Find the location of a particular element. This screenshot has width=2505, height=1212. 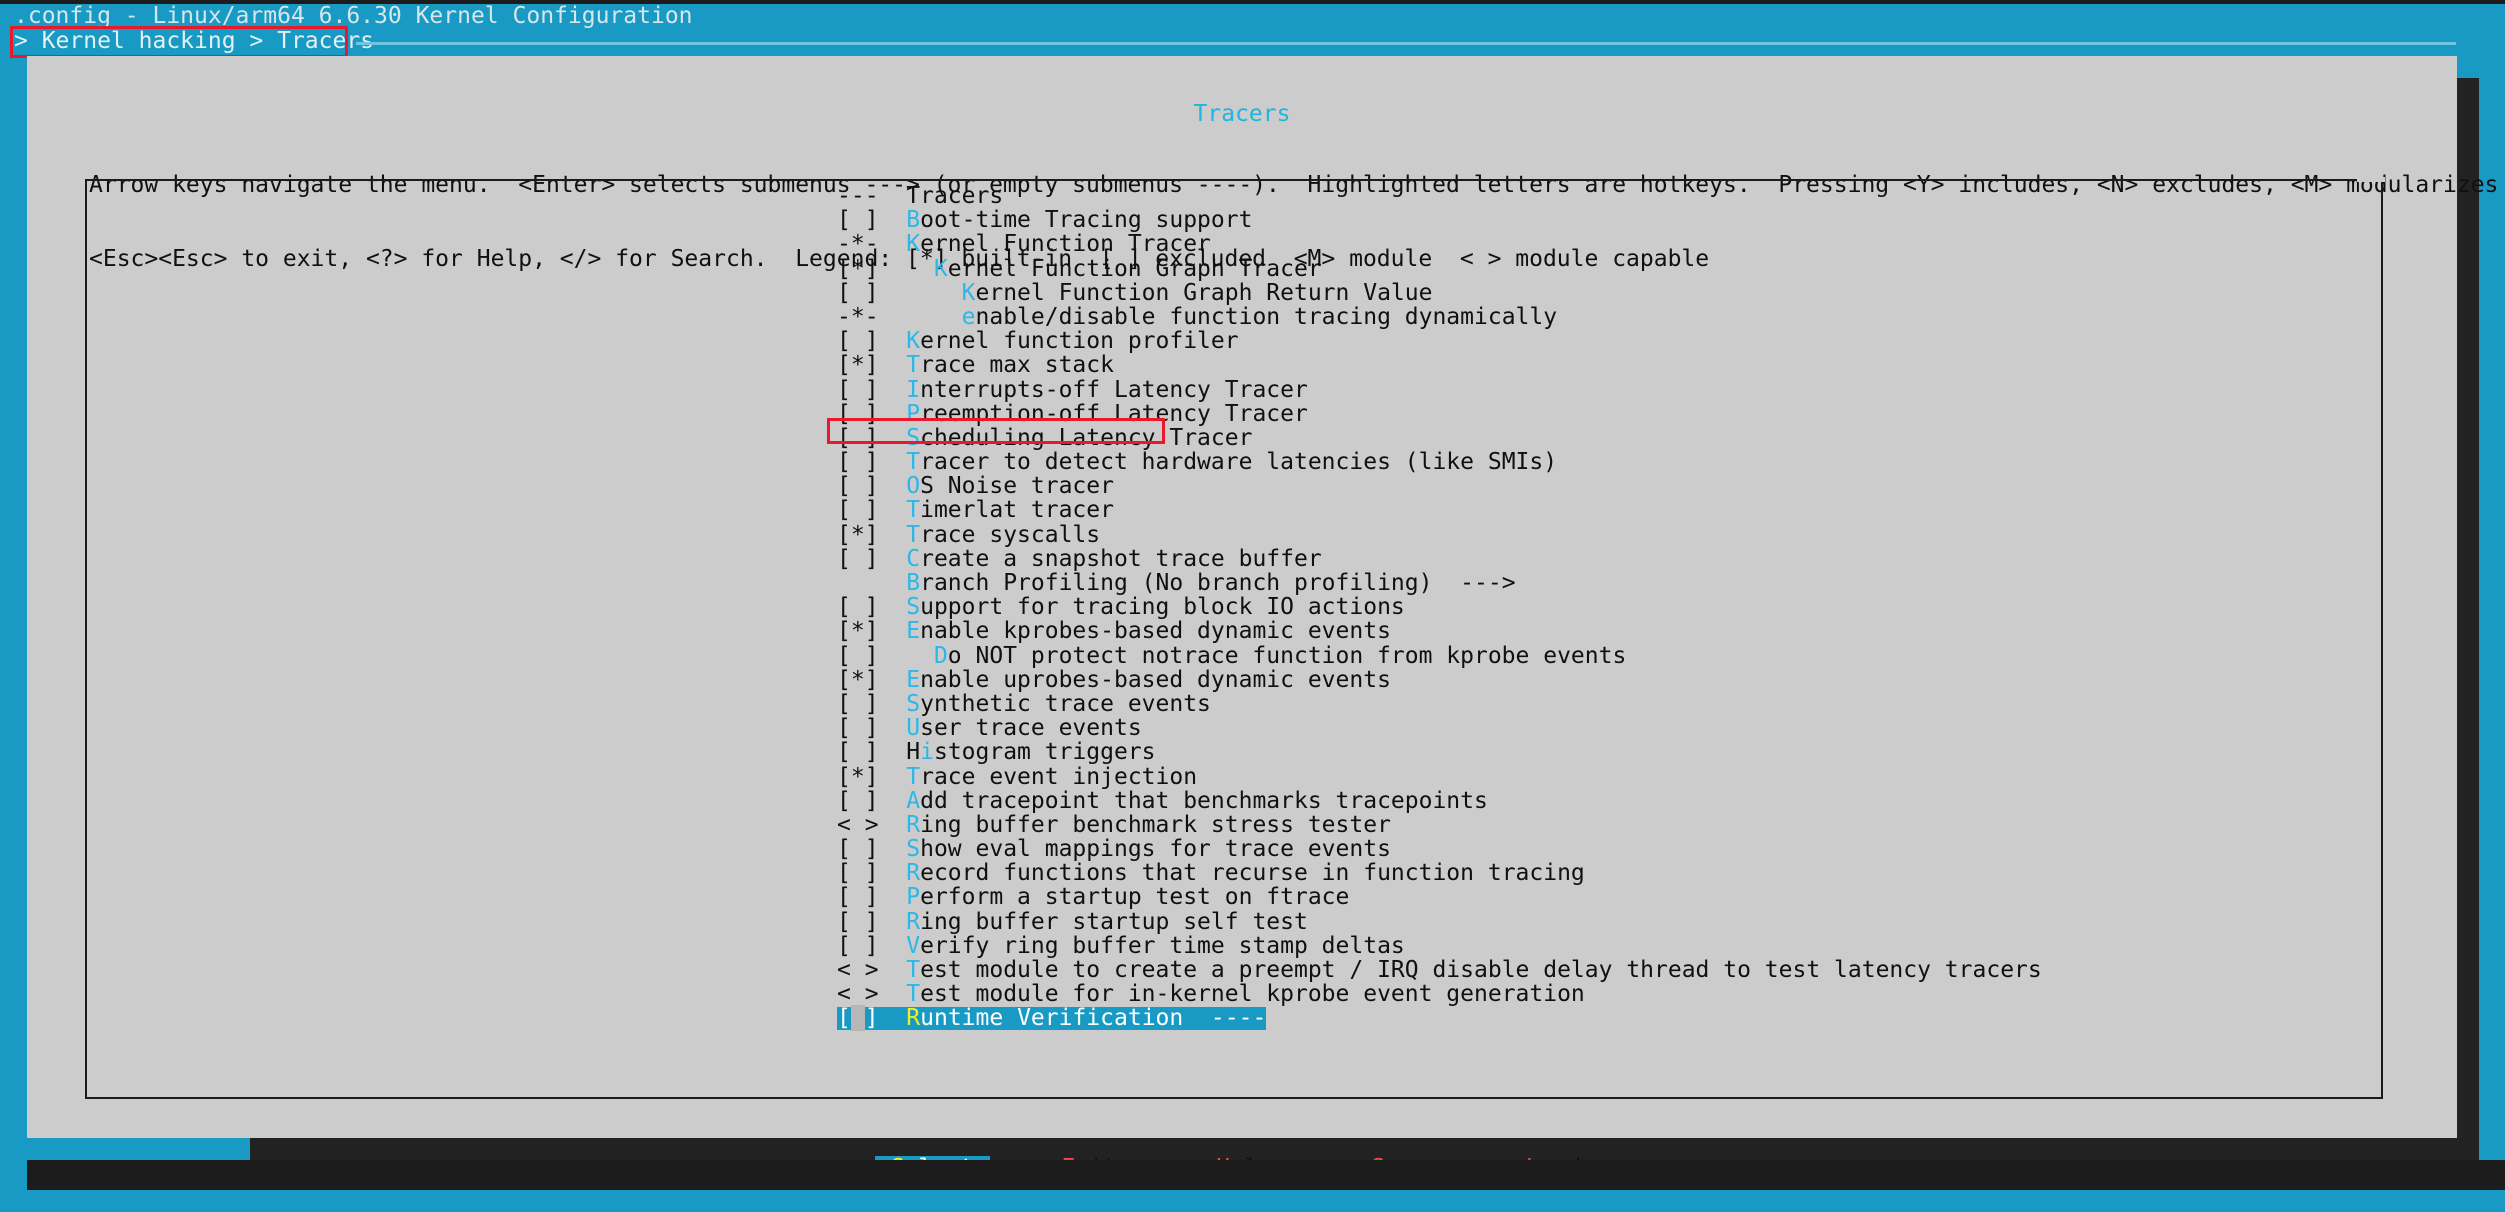

menu-item: [ ] Ring buffer startup self test is located at coordinates (1242, 922).